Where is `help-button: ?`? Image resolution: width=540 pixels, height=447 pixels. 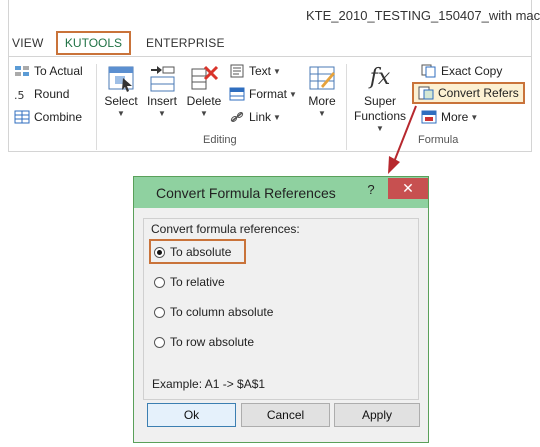 help-button: ? is located at coordinates (371, 189).